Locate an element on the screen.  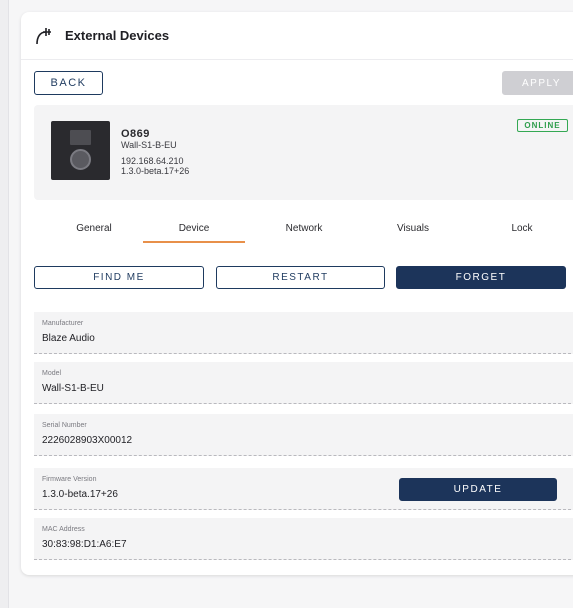
field-model: Model Wall-S1-B-EU is located at coordinates (303, 383).